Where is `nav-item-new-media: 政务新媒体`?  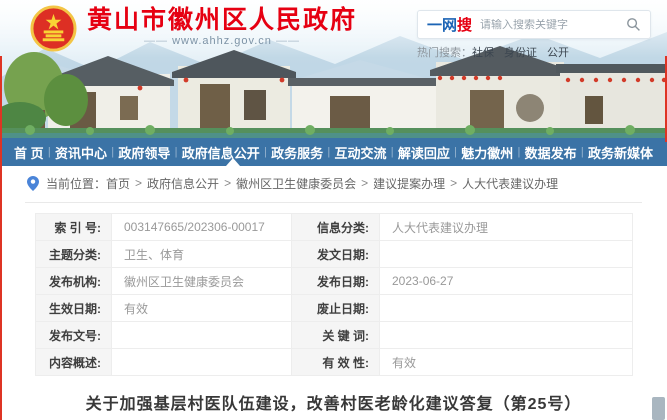
nav-item-new-media: 政务新媒体 is located at coordinates (620, 152).